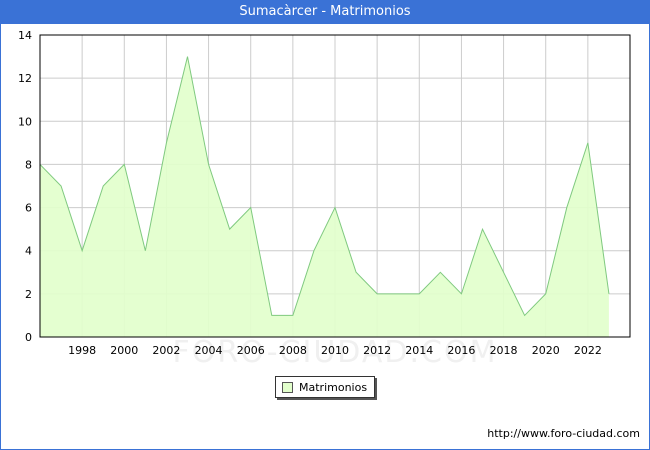 This screenshot has height=450, width=650. Describe the element at coordinates (251, 350) in the screenshot. I see `x-tick-label: 2006` at that location.